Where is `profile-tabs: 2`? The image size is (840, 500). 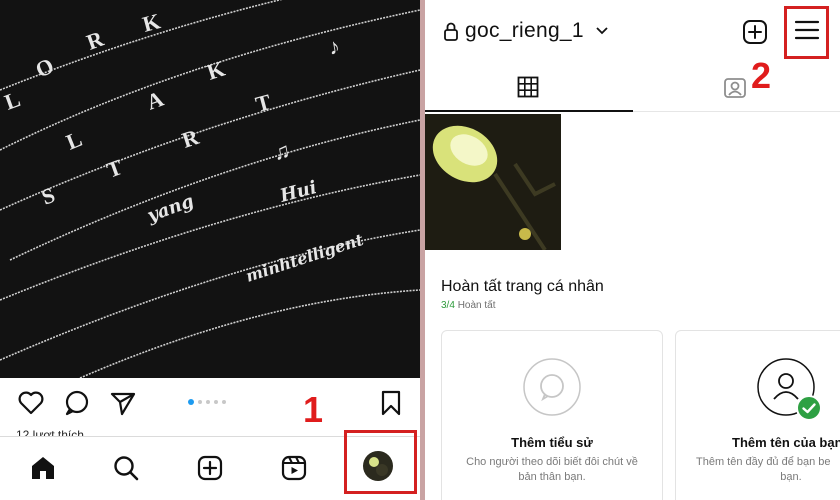 profile-tabs: 2 is located at coordinates (632, 85).